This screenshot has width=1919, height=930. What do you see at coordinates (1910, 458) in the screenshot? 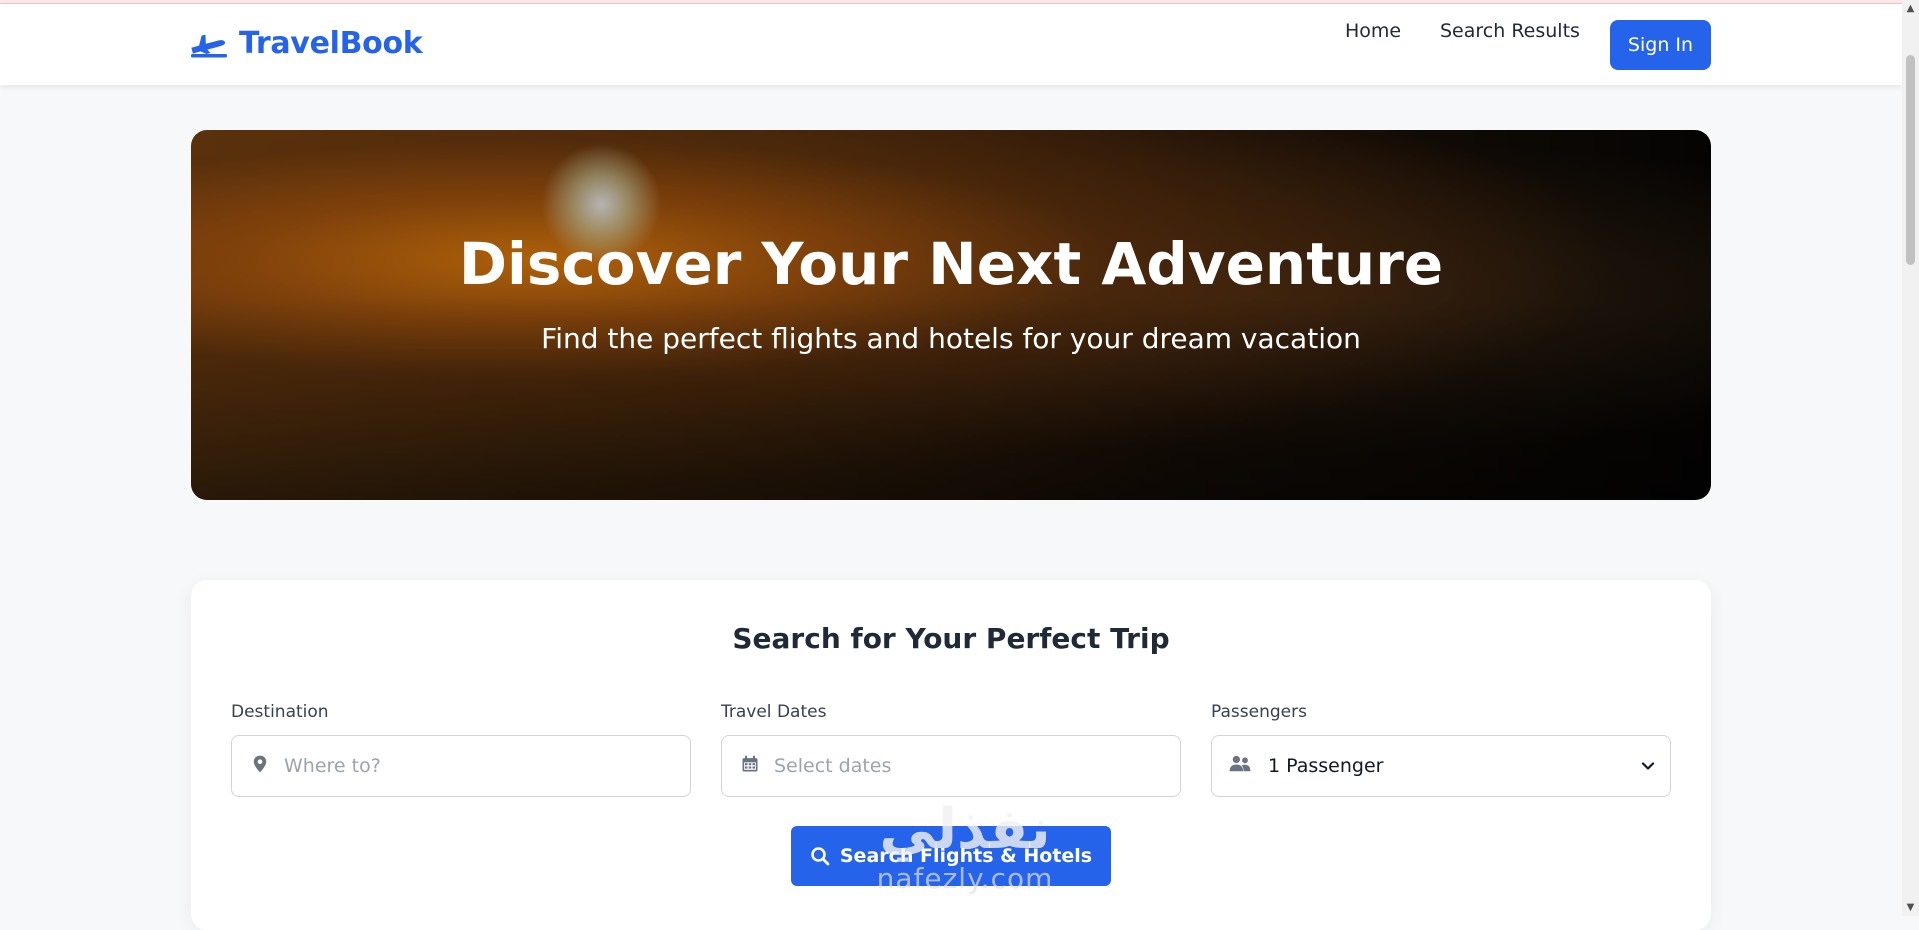
I see `vertical-scrollbar: ▲ ▼` at bounding box center [1910, 458].